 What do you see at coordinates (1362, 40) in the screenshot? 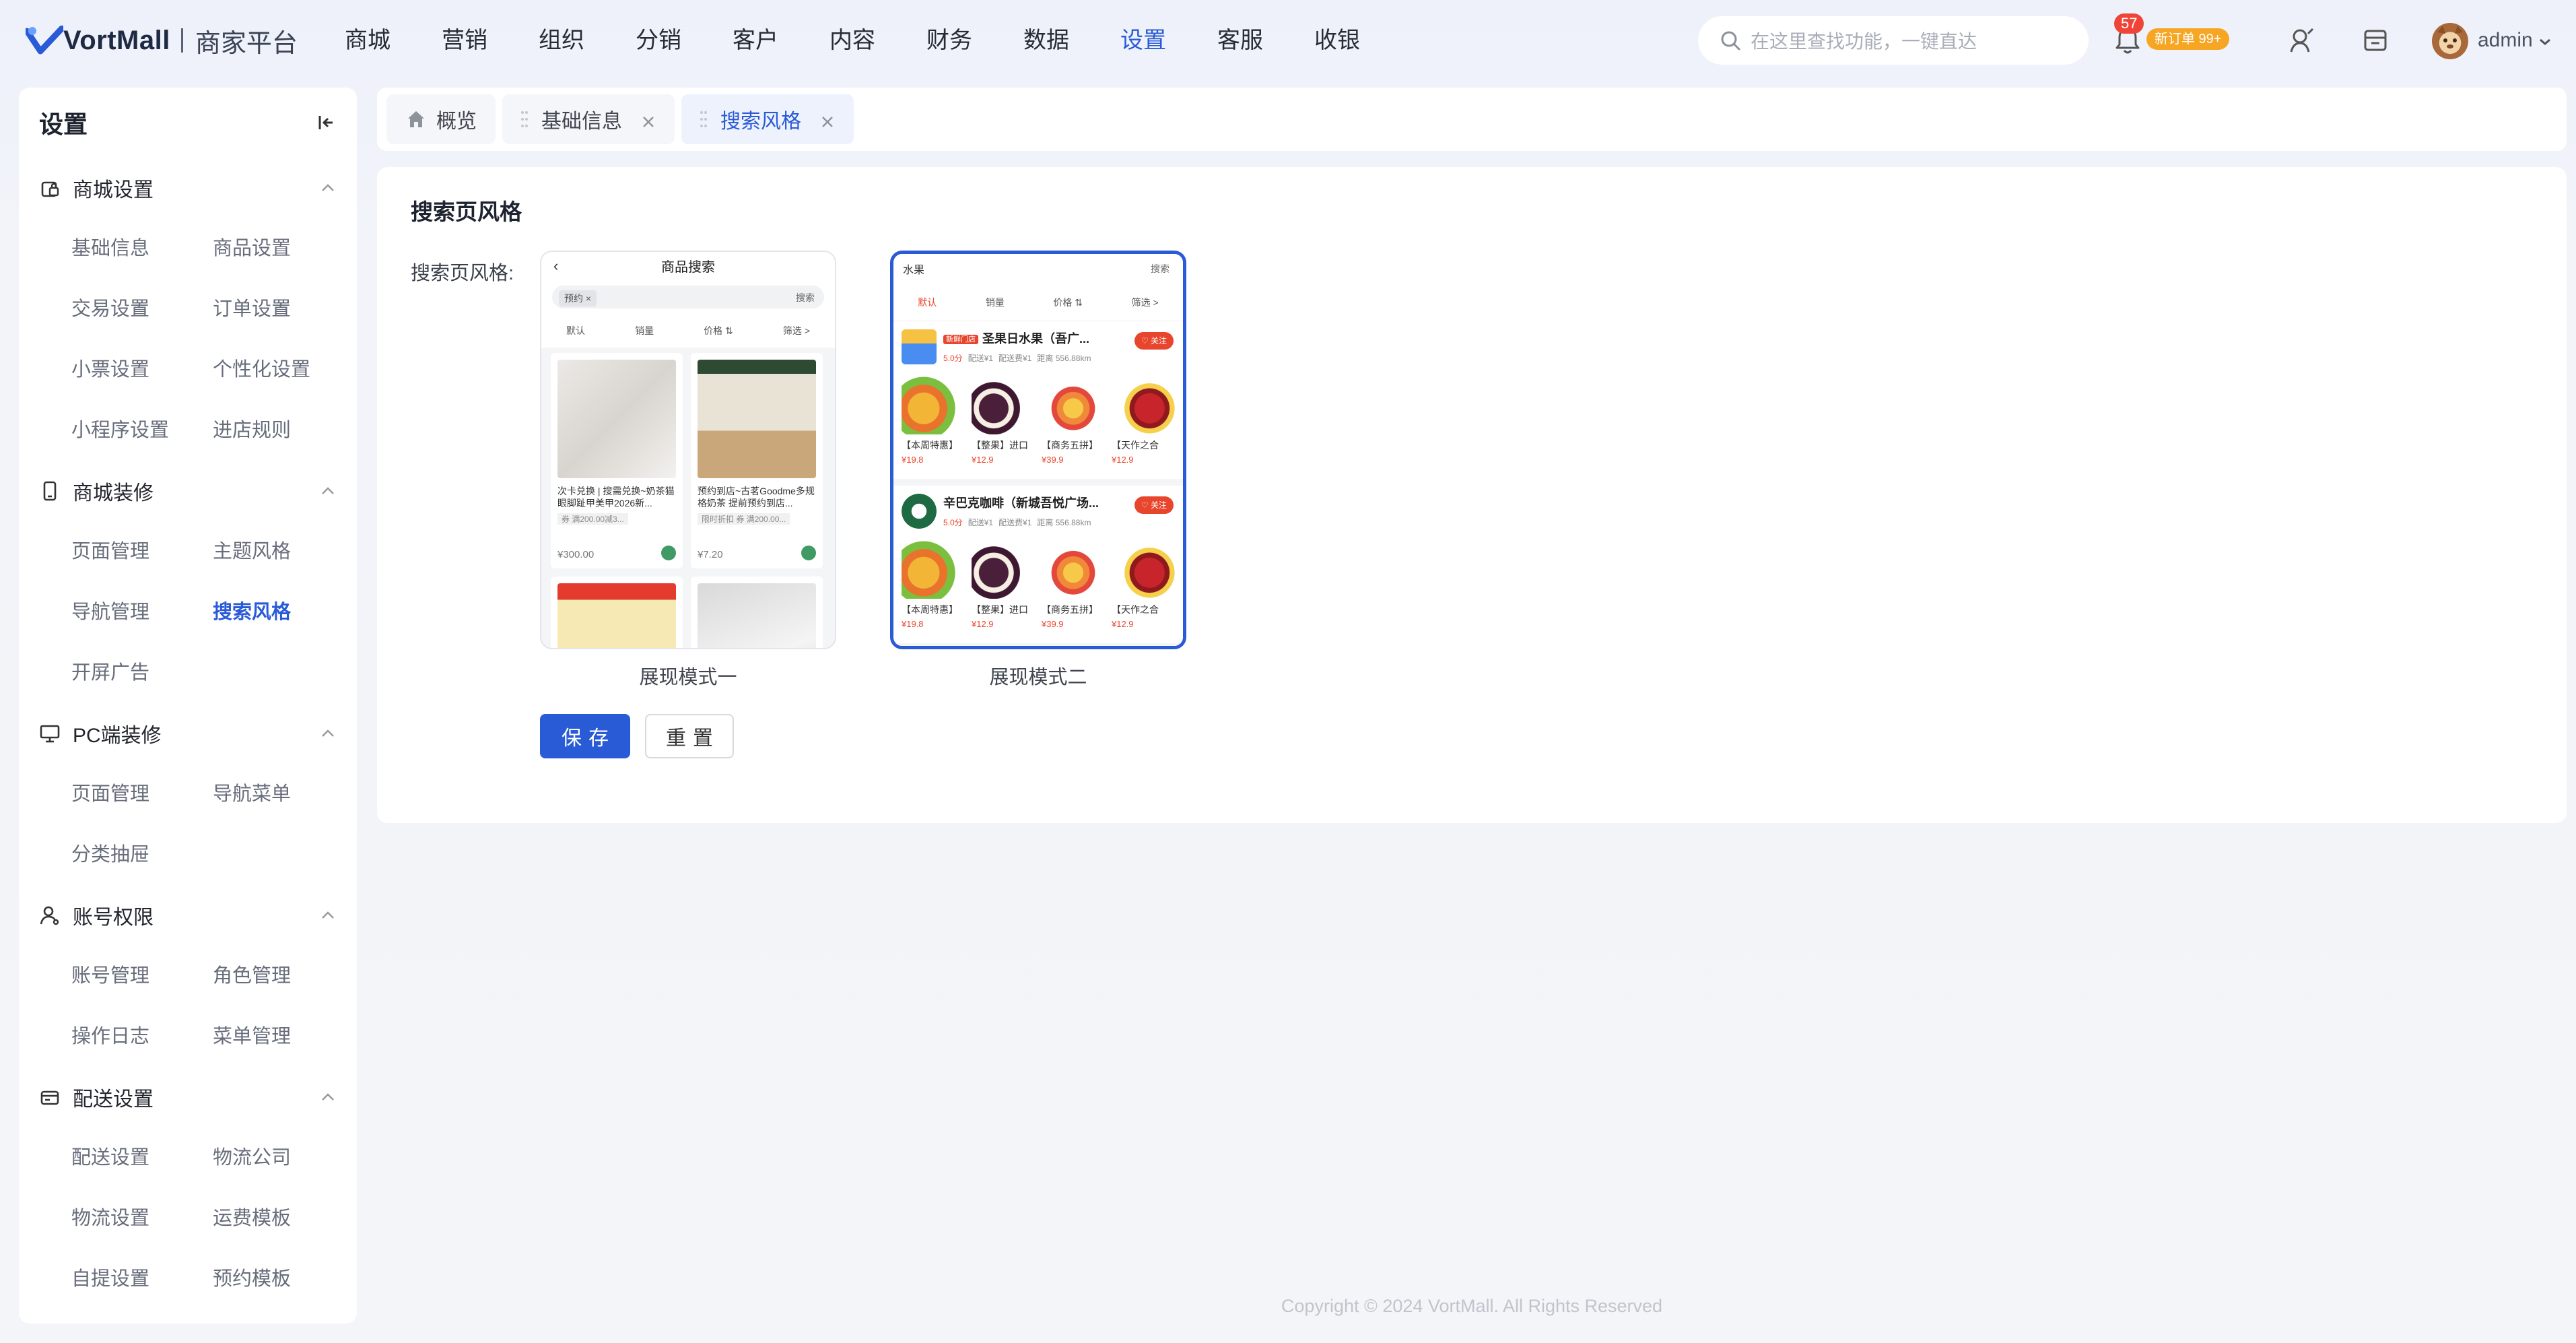
I see `topnav-item-10: 收银` at bounding box center [1362, 40].